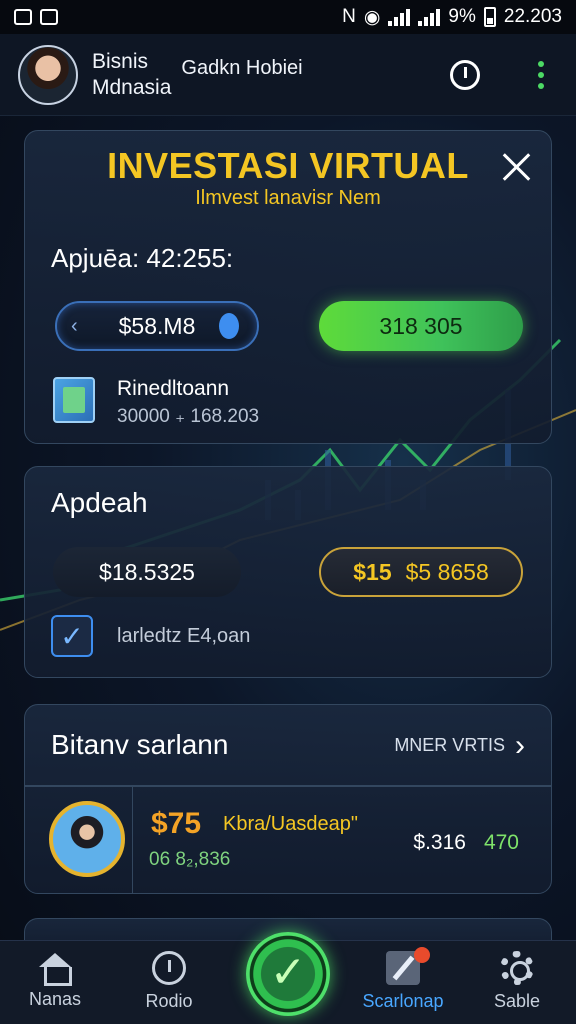 Image resolution: width=576 pixels, height=1024 pixels. I want to click on left-value-button: $18.5325, so click(147, 572).